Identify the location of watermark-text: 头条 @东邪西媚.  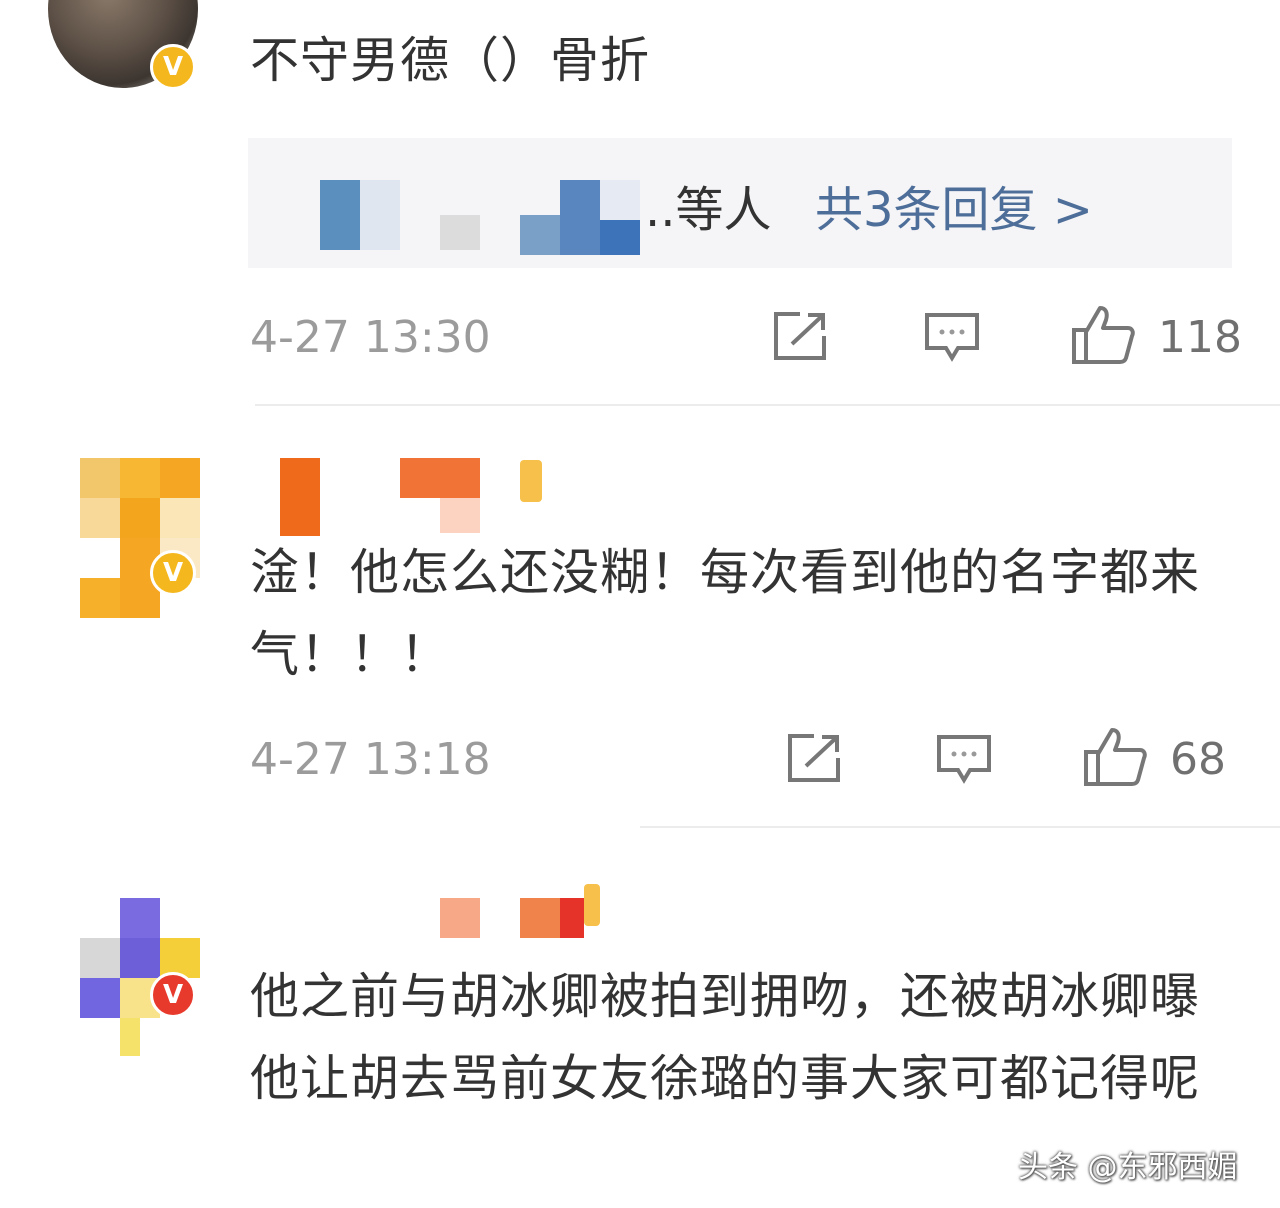
(1128, 1167).